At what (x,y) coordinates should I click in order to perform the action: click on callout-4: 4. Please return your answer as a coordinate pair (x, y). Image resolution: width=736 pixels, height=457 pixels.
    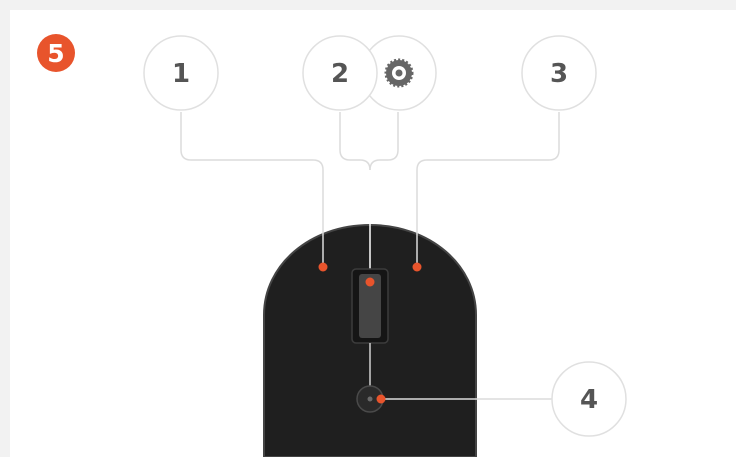
    Looking at the image, I should click on (589, 399).